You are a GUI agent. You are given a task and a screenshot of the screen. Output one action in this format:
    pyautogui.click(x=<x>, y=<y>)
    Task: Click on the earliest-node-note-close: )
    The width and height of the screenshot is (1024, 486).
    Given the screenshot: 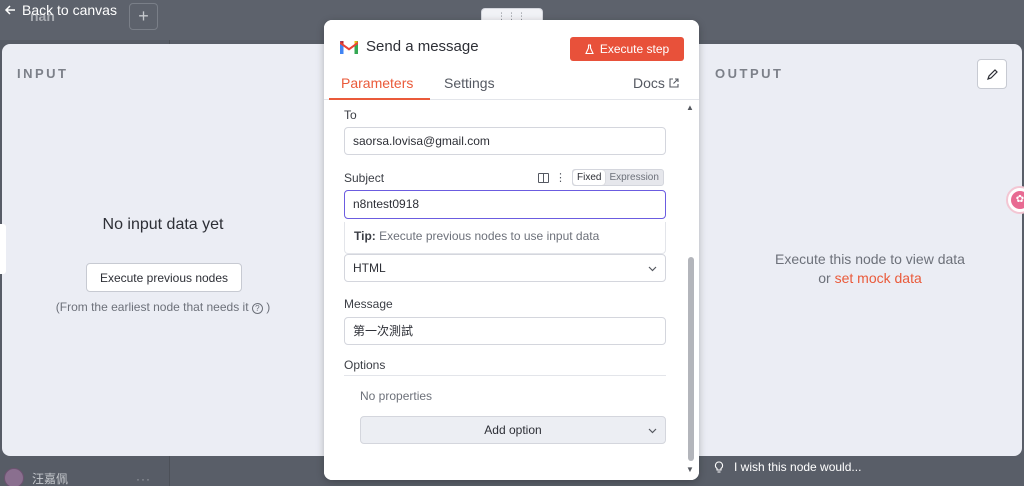 What is the action you would take?
    pyautogui.click(x=268, y=307)
    